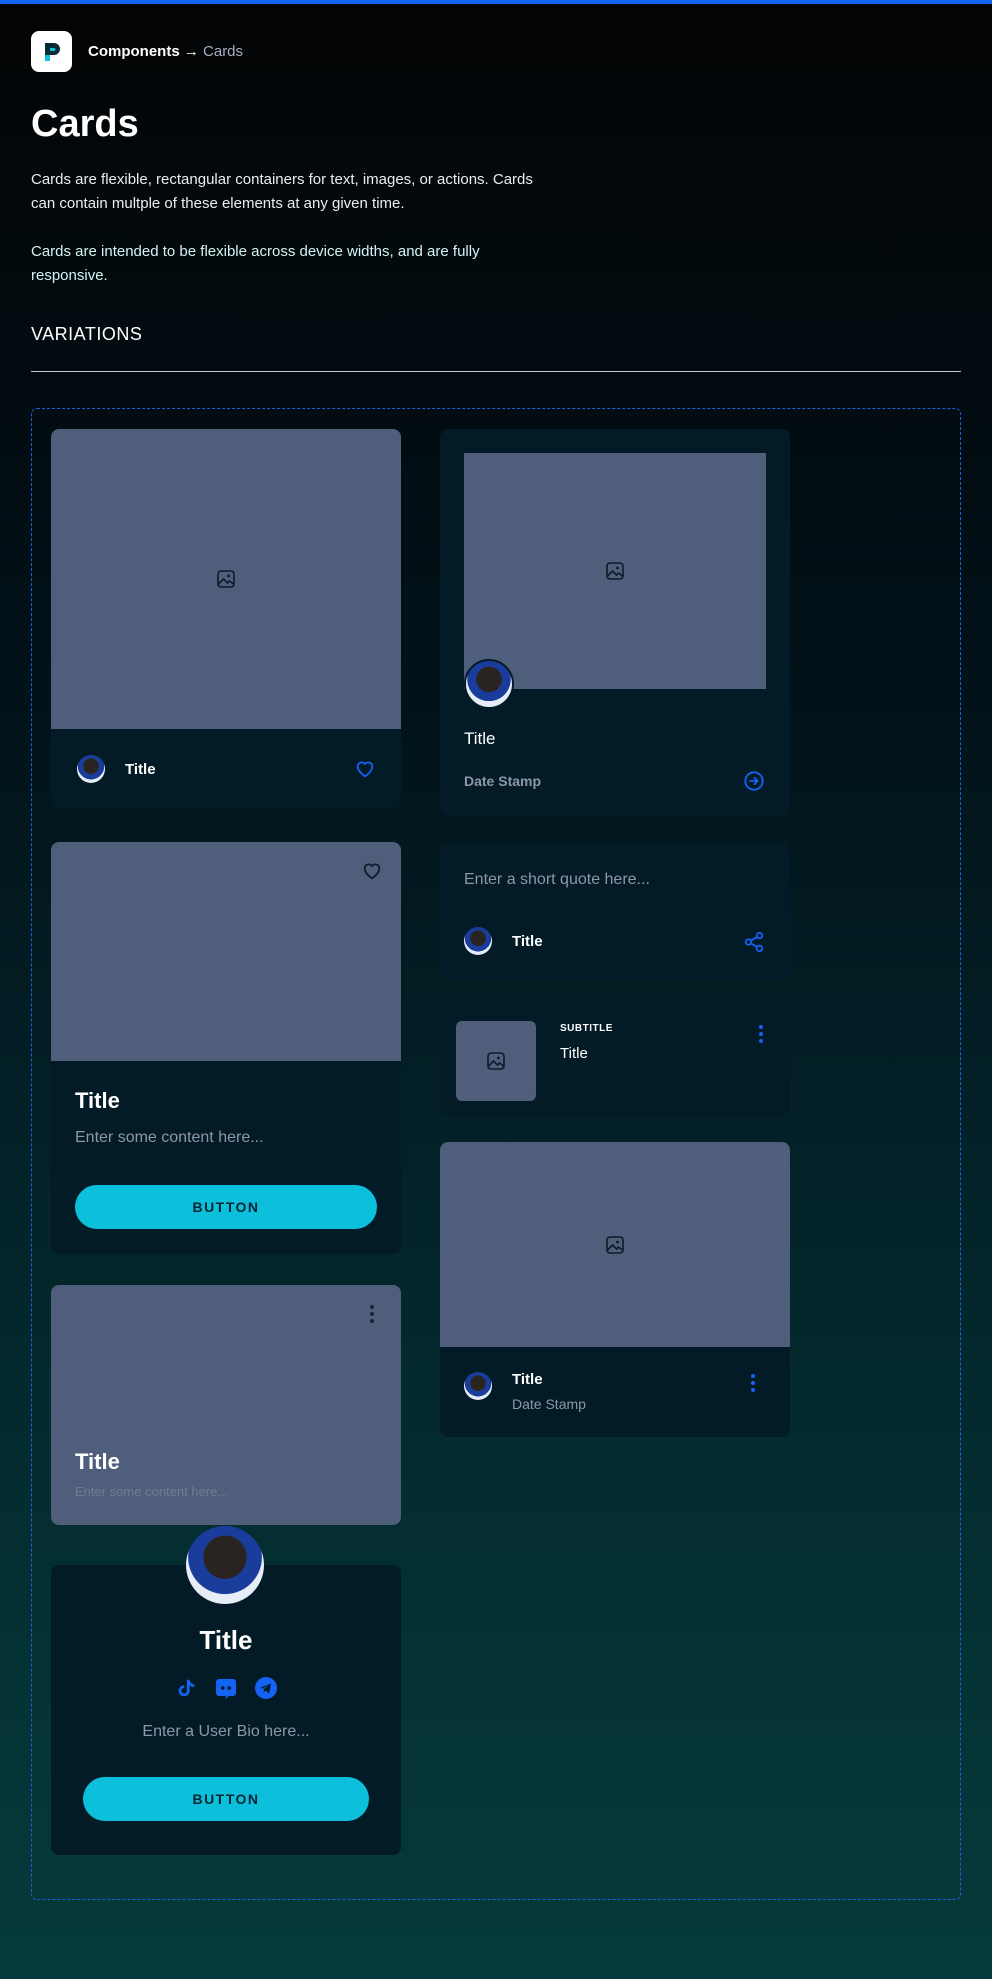 This screenshot has width=992, height=1979. I want to click on card-profile: Title Enter a User Bio here... BUTTON, so click(226, 1690).